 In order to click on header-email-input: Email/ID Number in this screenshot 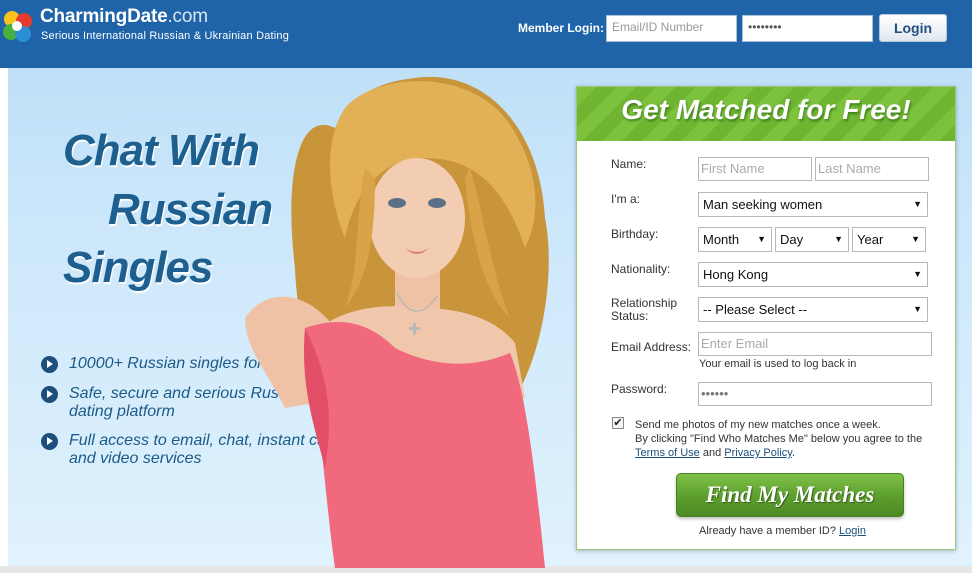, I will do `click(671, 28)`.